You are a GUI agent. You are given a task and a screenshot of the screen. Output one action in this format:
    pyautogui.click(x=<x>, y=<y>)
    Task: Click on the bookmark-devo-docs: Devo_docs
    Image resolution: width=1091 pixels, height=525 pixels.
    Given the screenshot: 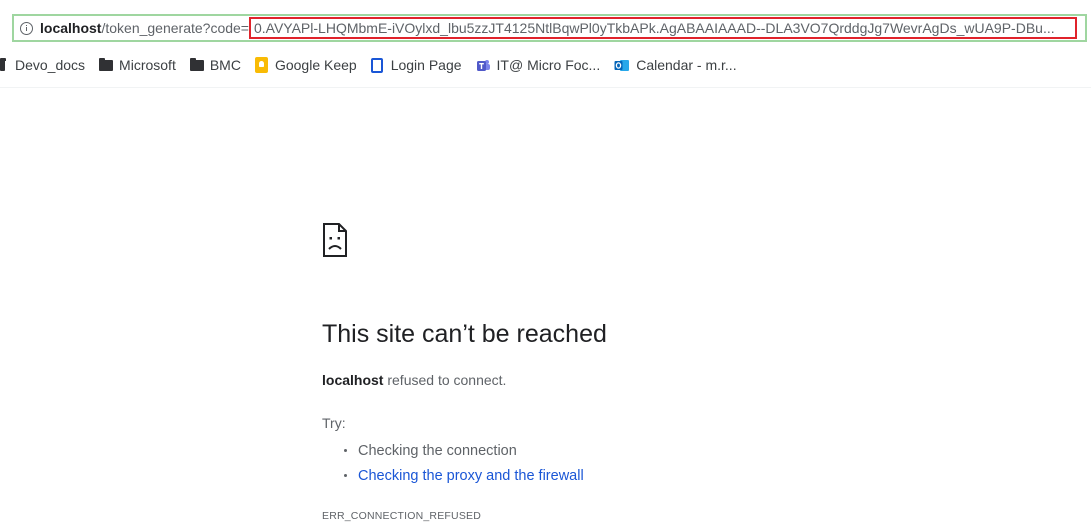 What is the action you would take?
    pyautogui.click(x=42, y=65)
    